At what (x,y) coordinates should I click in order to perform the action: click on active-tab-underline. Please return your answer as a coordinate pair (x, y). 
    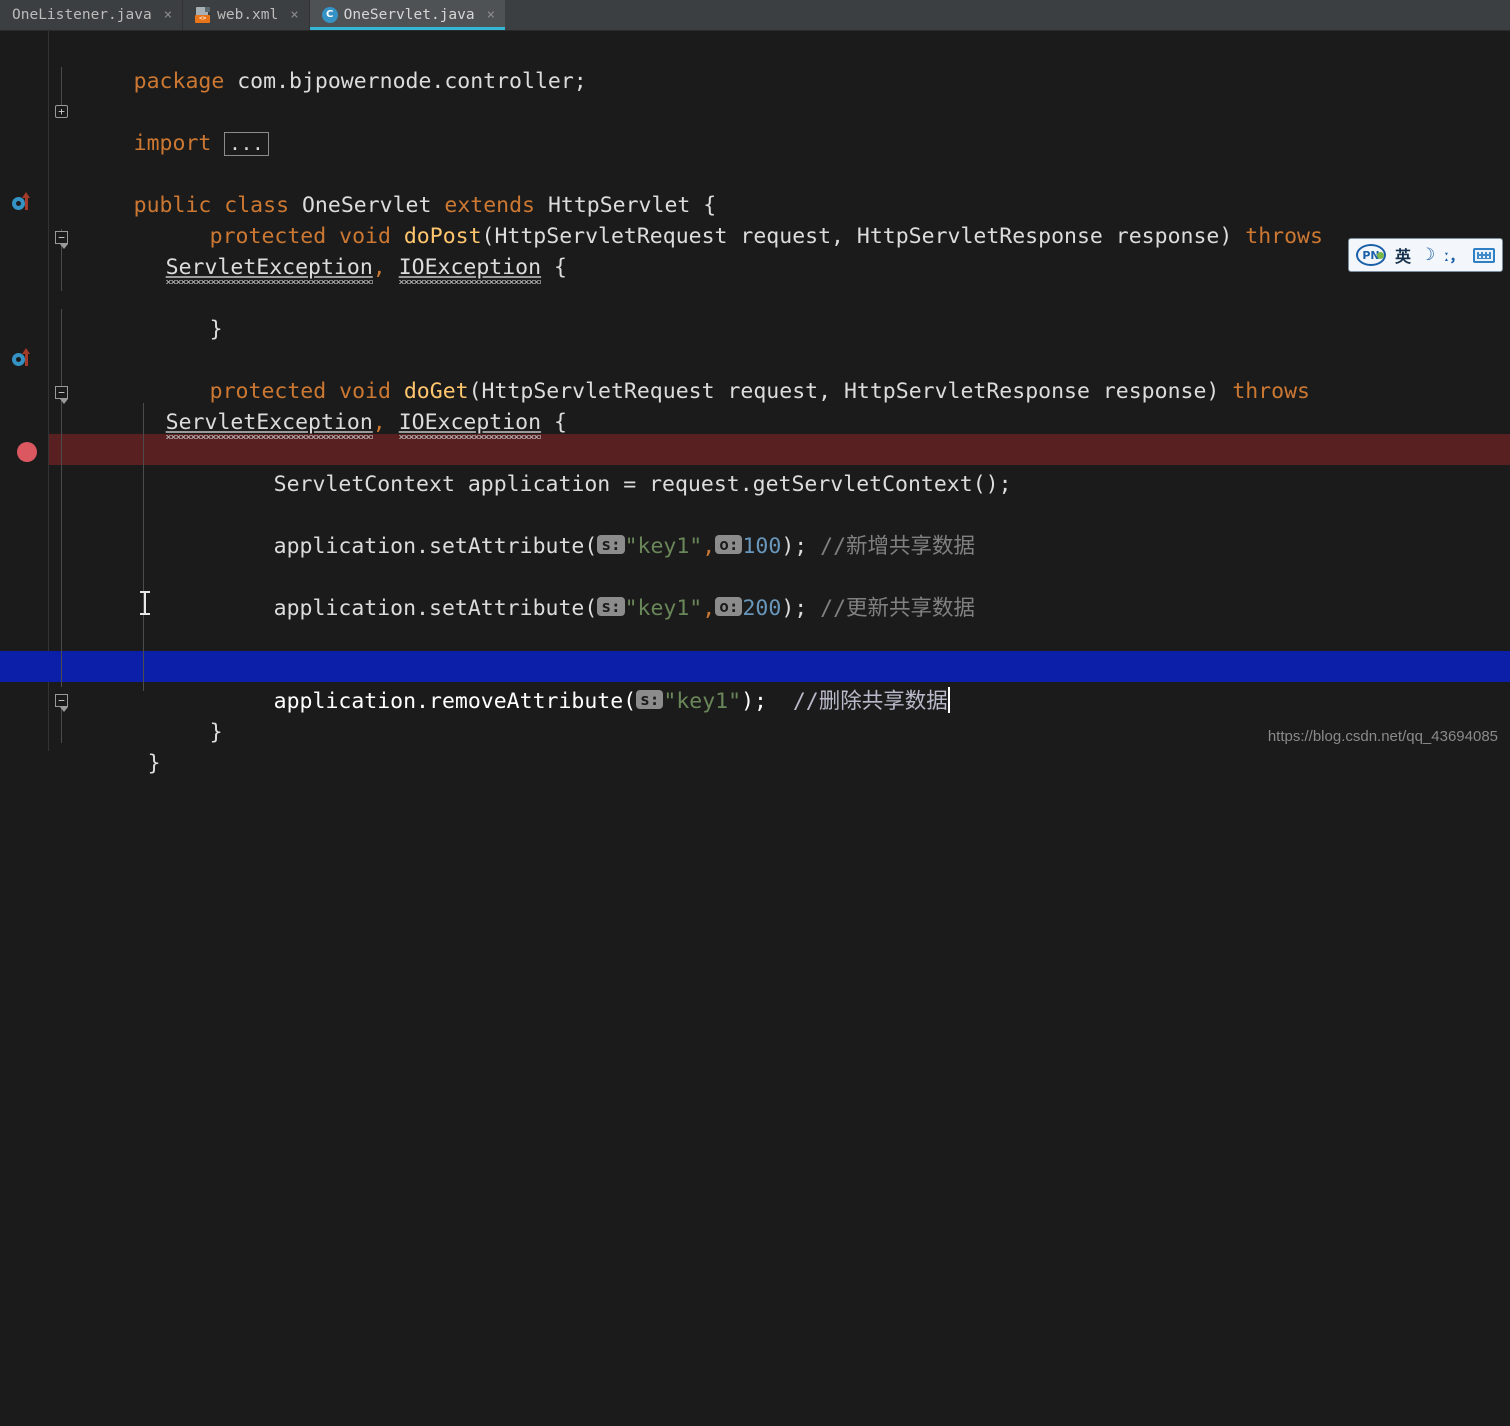
    Looking at the image, I should click on (407, 28).